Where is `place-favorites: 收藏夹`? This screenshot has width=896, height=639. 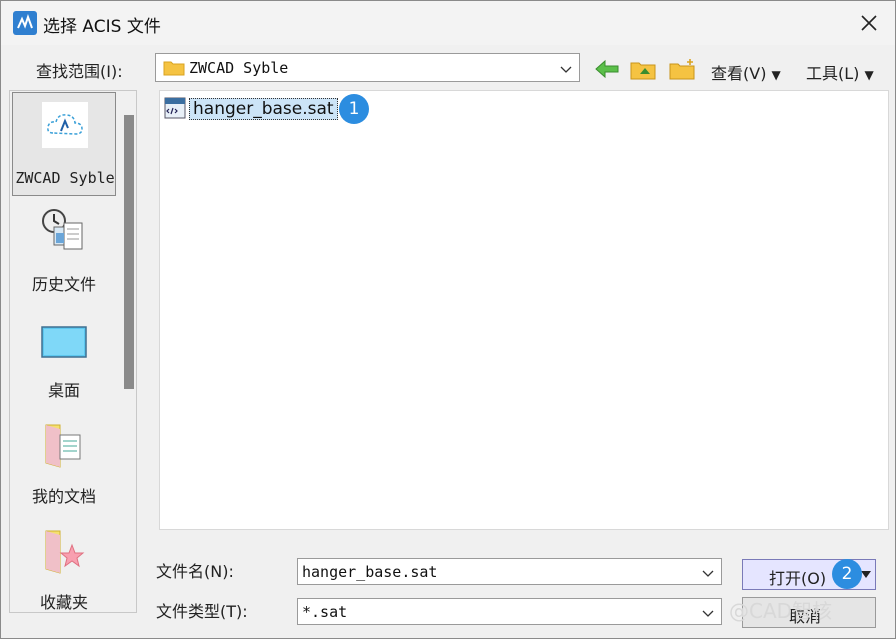
place-favorites: 收藏夹 is located at coordinates (64, 569).